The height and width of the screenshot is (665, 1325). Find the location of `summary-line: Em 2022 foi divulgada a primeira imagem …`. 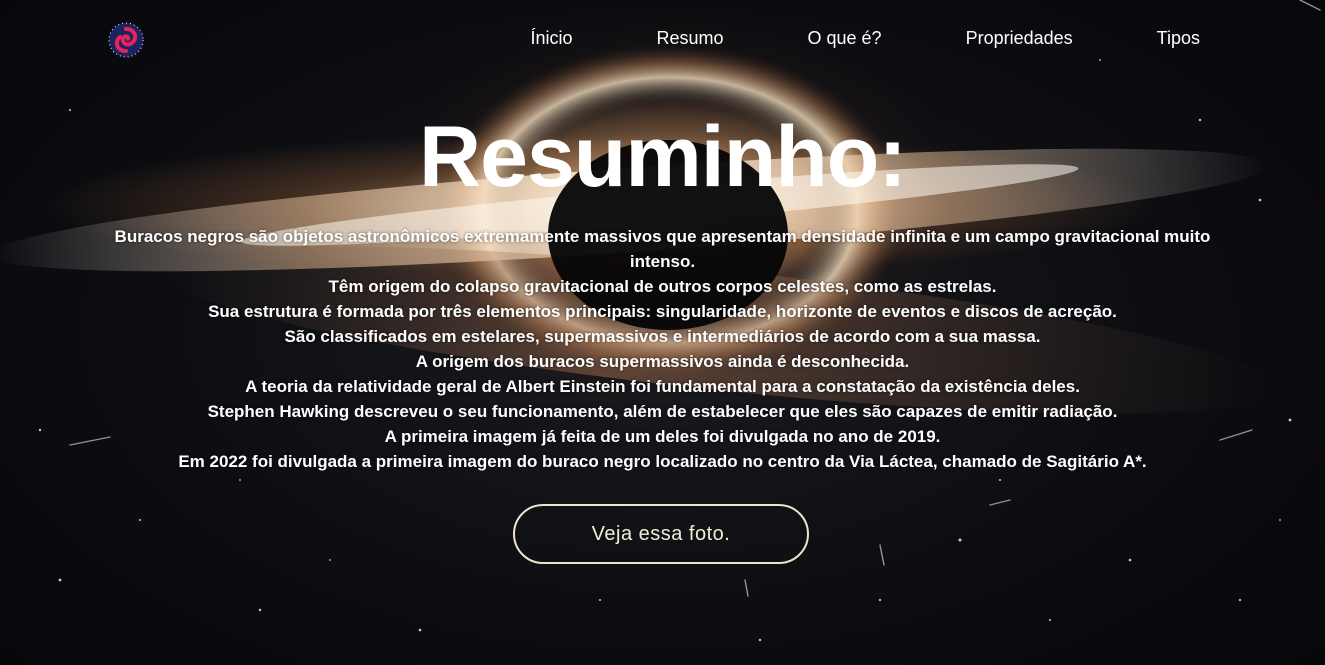

summary-line: Em 2022 foi divulgada a primeira imagem … is located at coordinates (662, 461).